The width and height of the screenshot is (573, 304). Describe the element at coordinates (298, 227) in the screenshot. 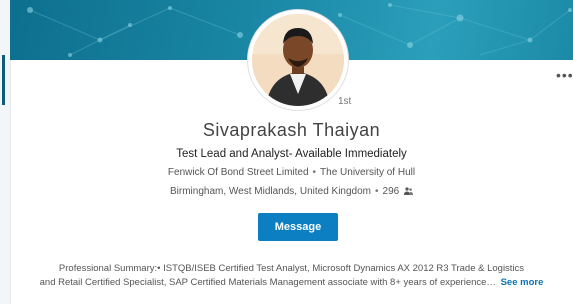

I see `message-button: Message` at that location.